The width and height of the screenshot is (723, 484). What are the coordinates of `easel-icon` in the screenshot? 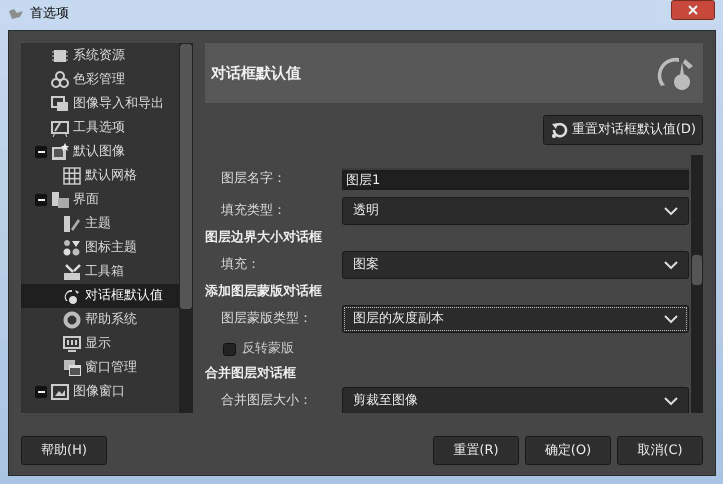 It's located at (60, 128).